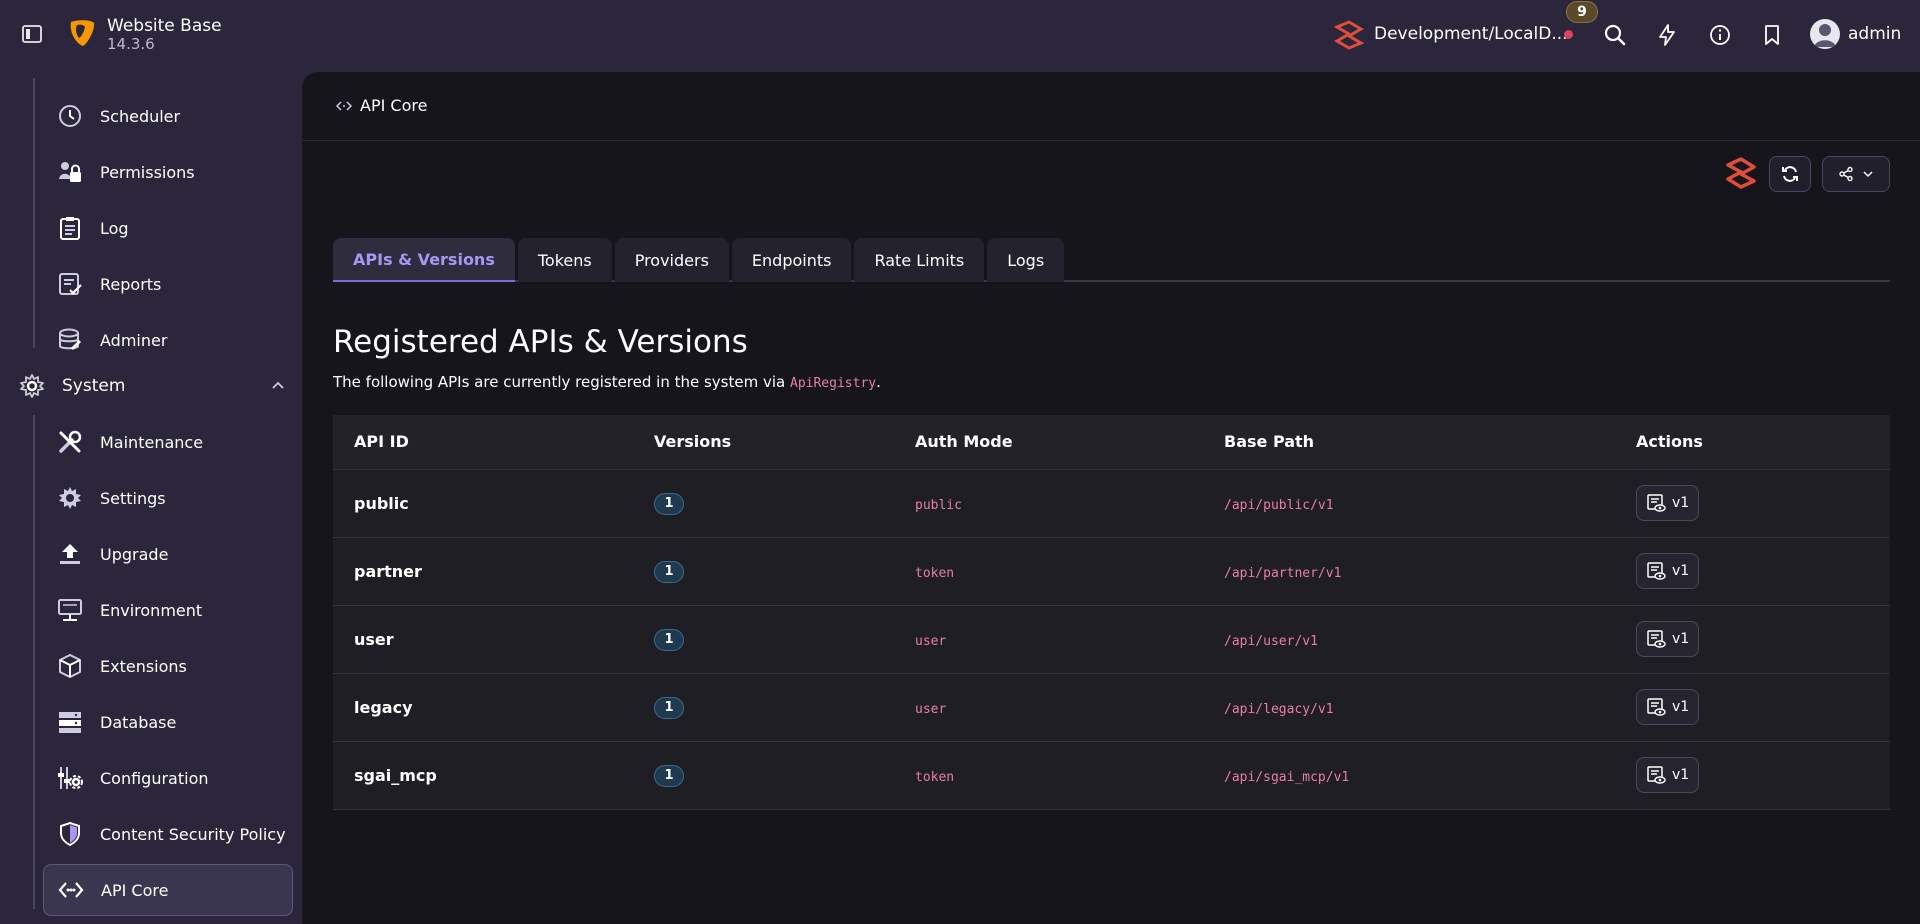 Image resolution: width=1920 pixels, height=924 pixels. I want to click on report-icon, so click(70, 284).